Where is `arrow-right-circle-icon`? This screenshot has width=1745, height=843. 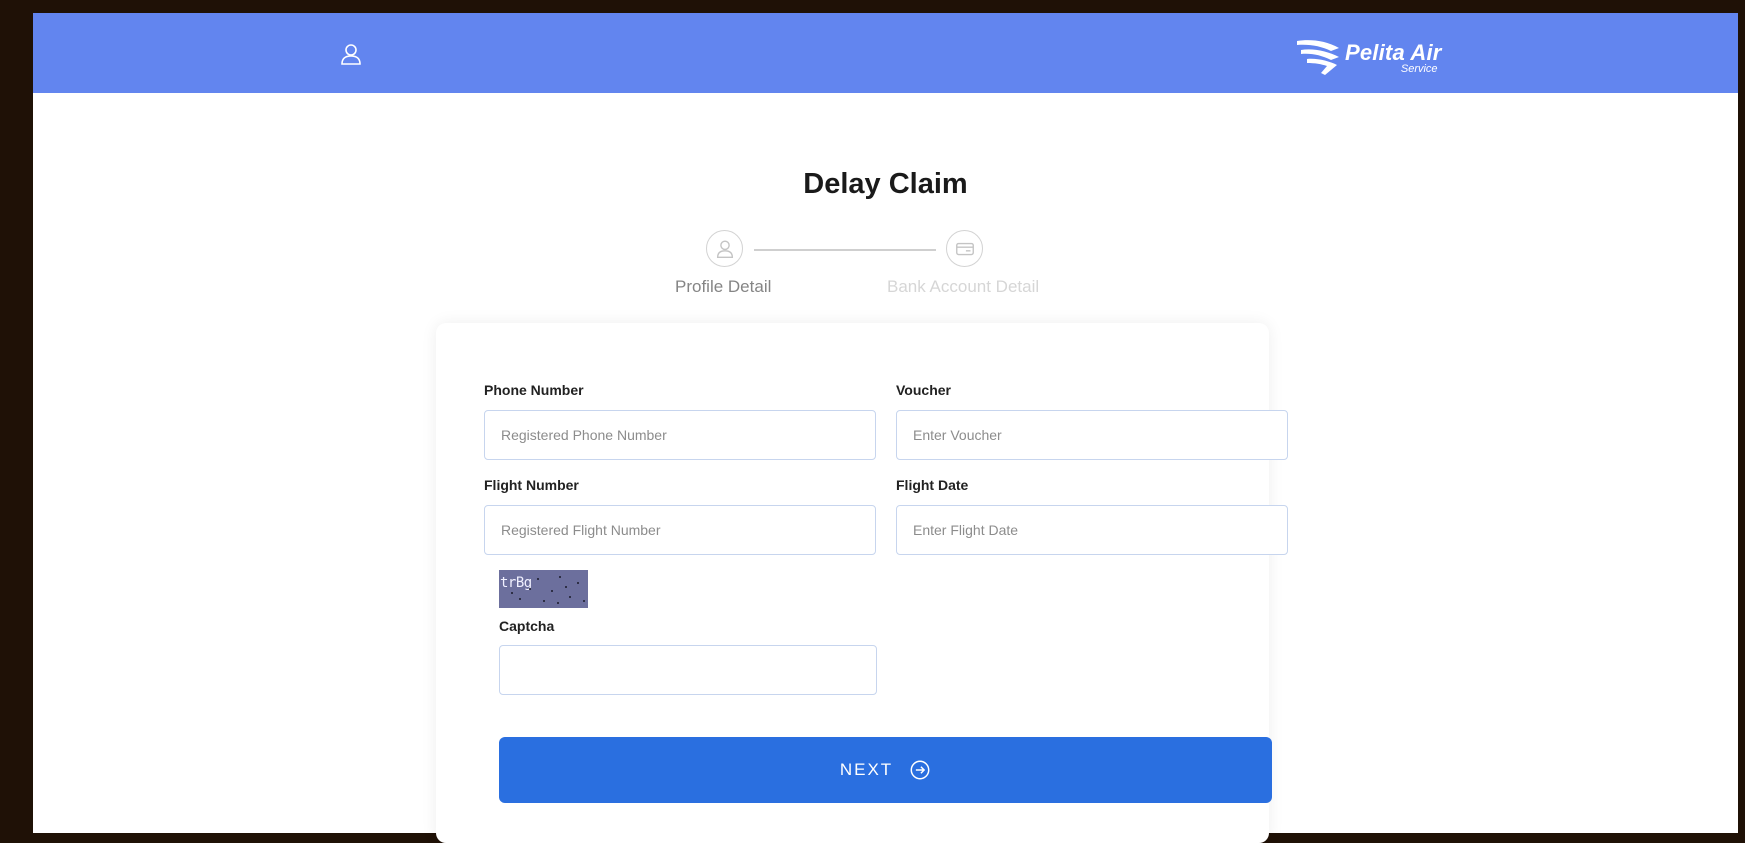 arrow-right-circle-icon is located at coordinates (920, 770).